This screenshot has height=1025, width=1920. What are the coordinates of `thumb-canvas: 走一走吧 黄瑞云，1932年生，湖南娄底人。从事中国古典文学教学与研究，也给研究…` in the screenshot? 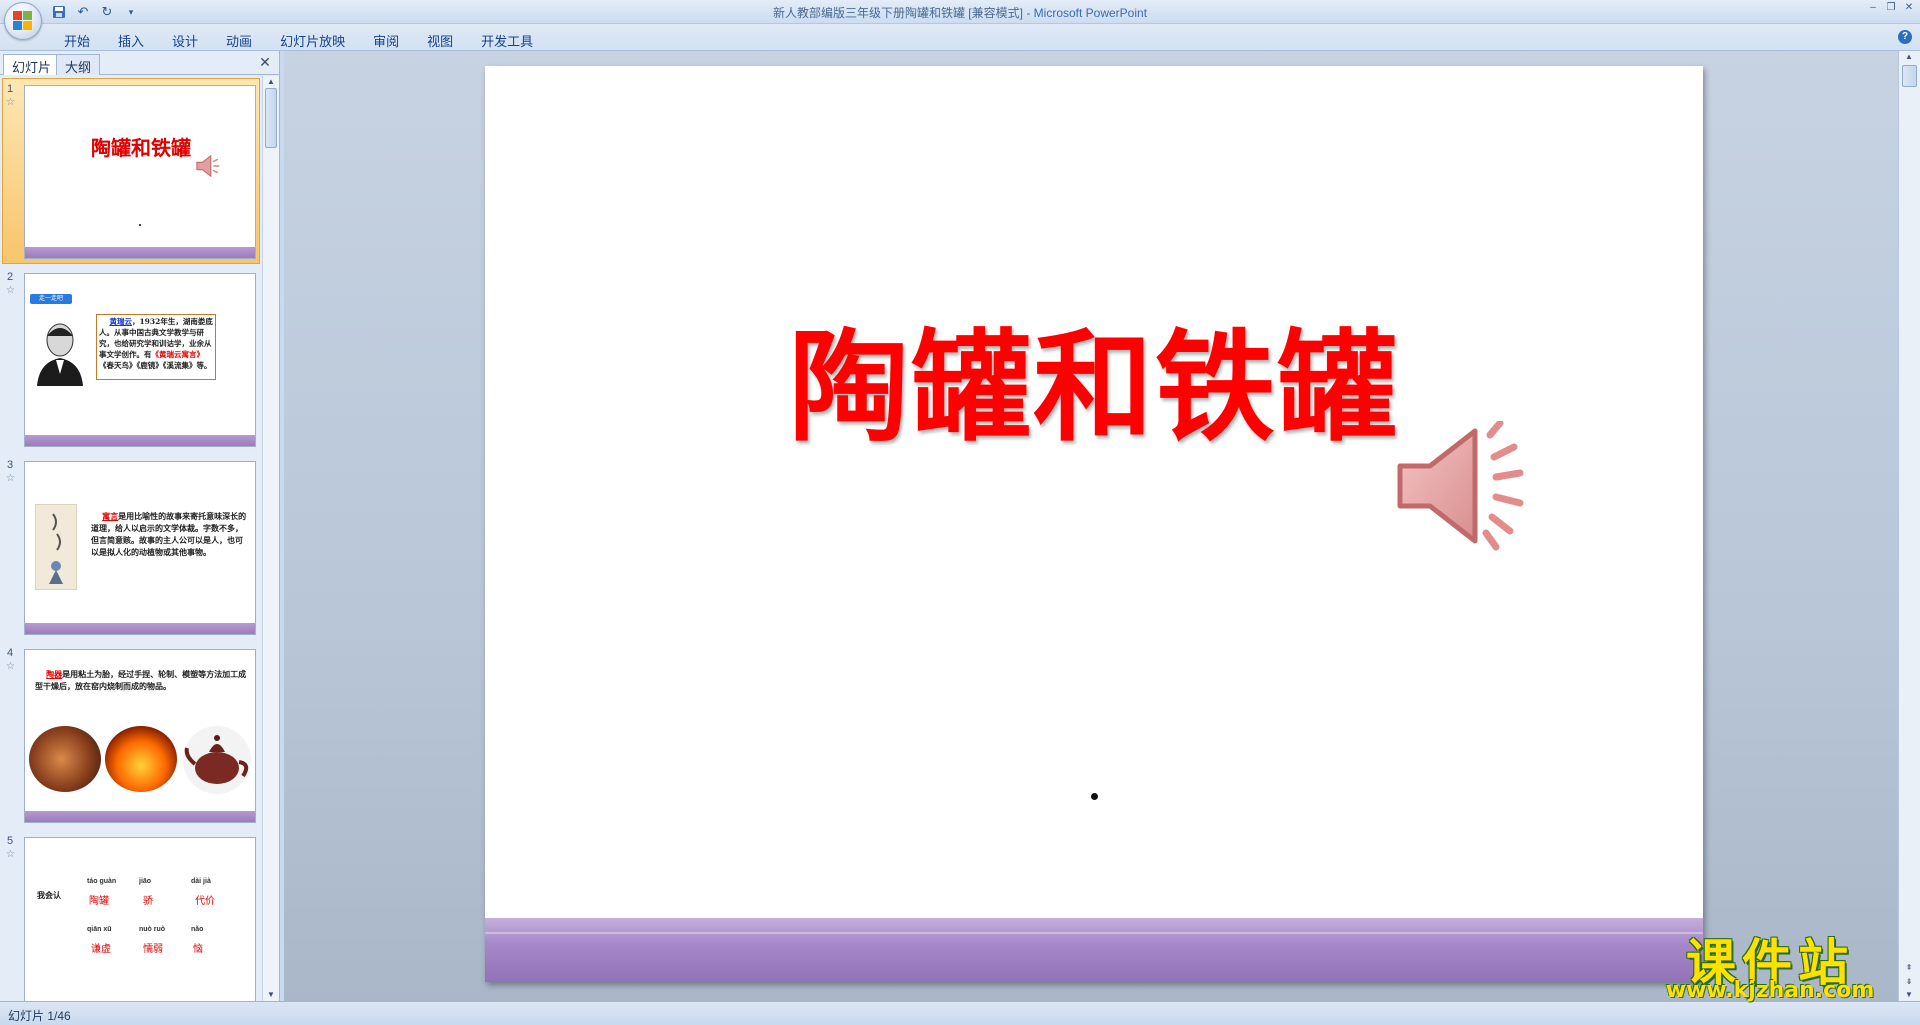 It's located at (140, 360).